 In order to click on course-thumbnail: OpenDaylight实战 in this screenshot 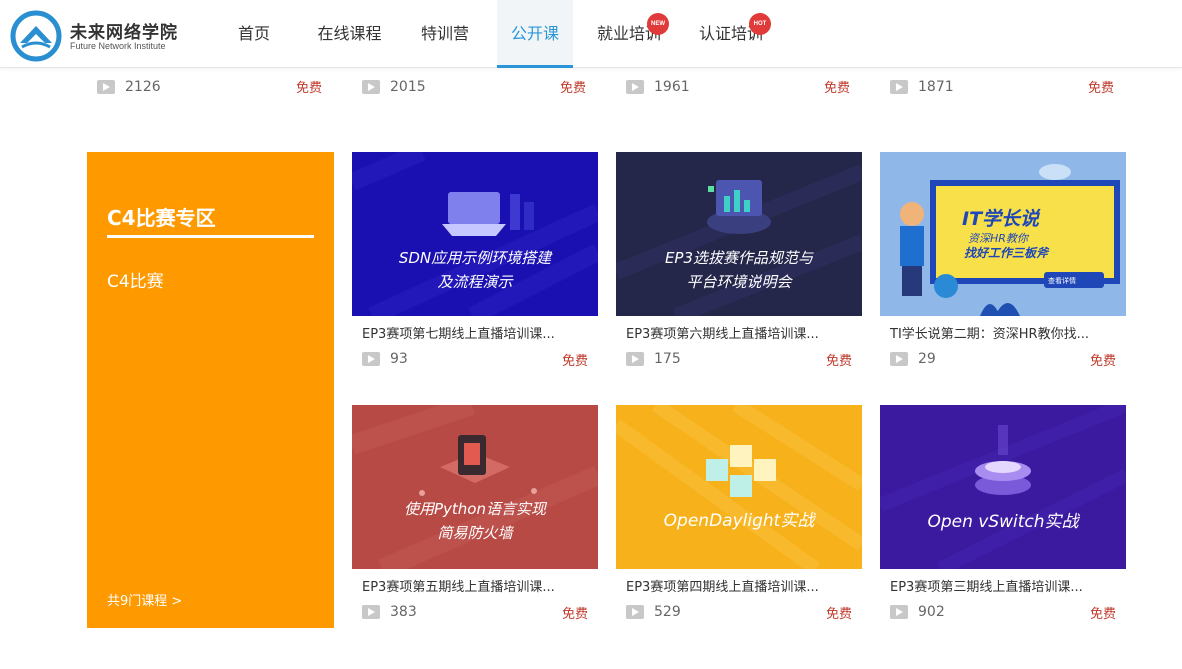, I will do `click(739, 487)`.